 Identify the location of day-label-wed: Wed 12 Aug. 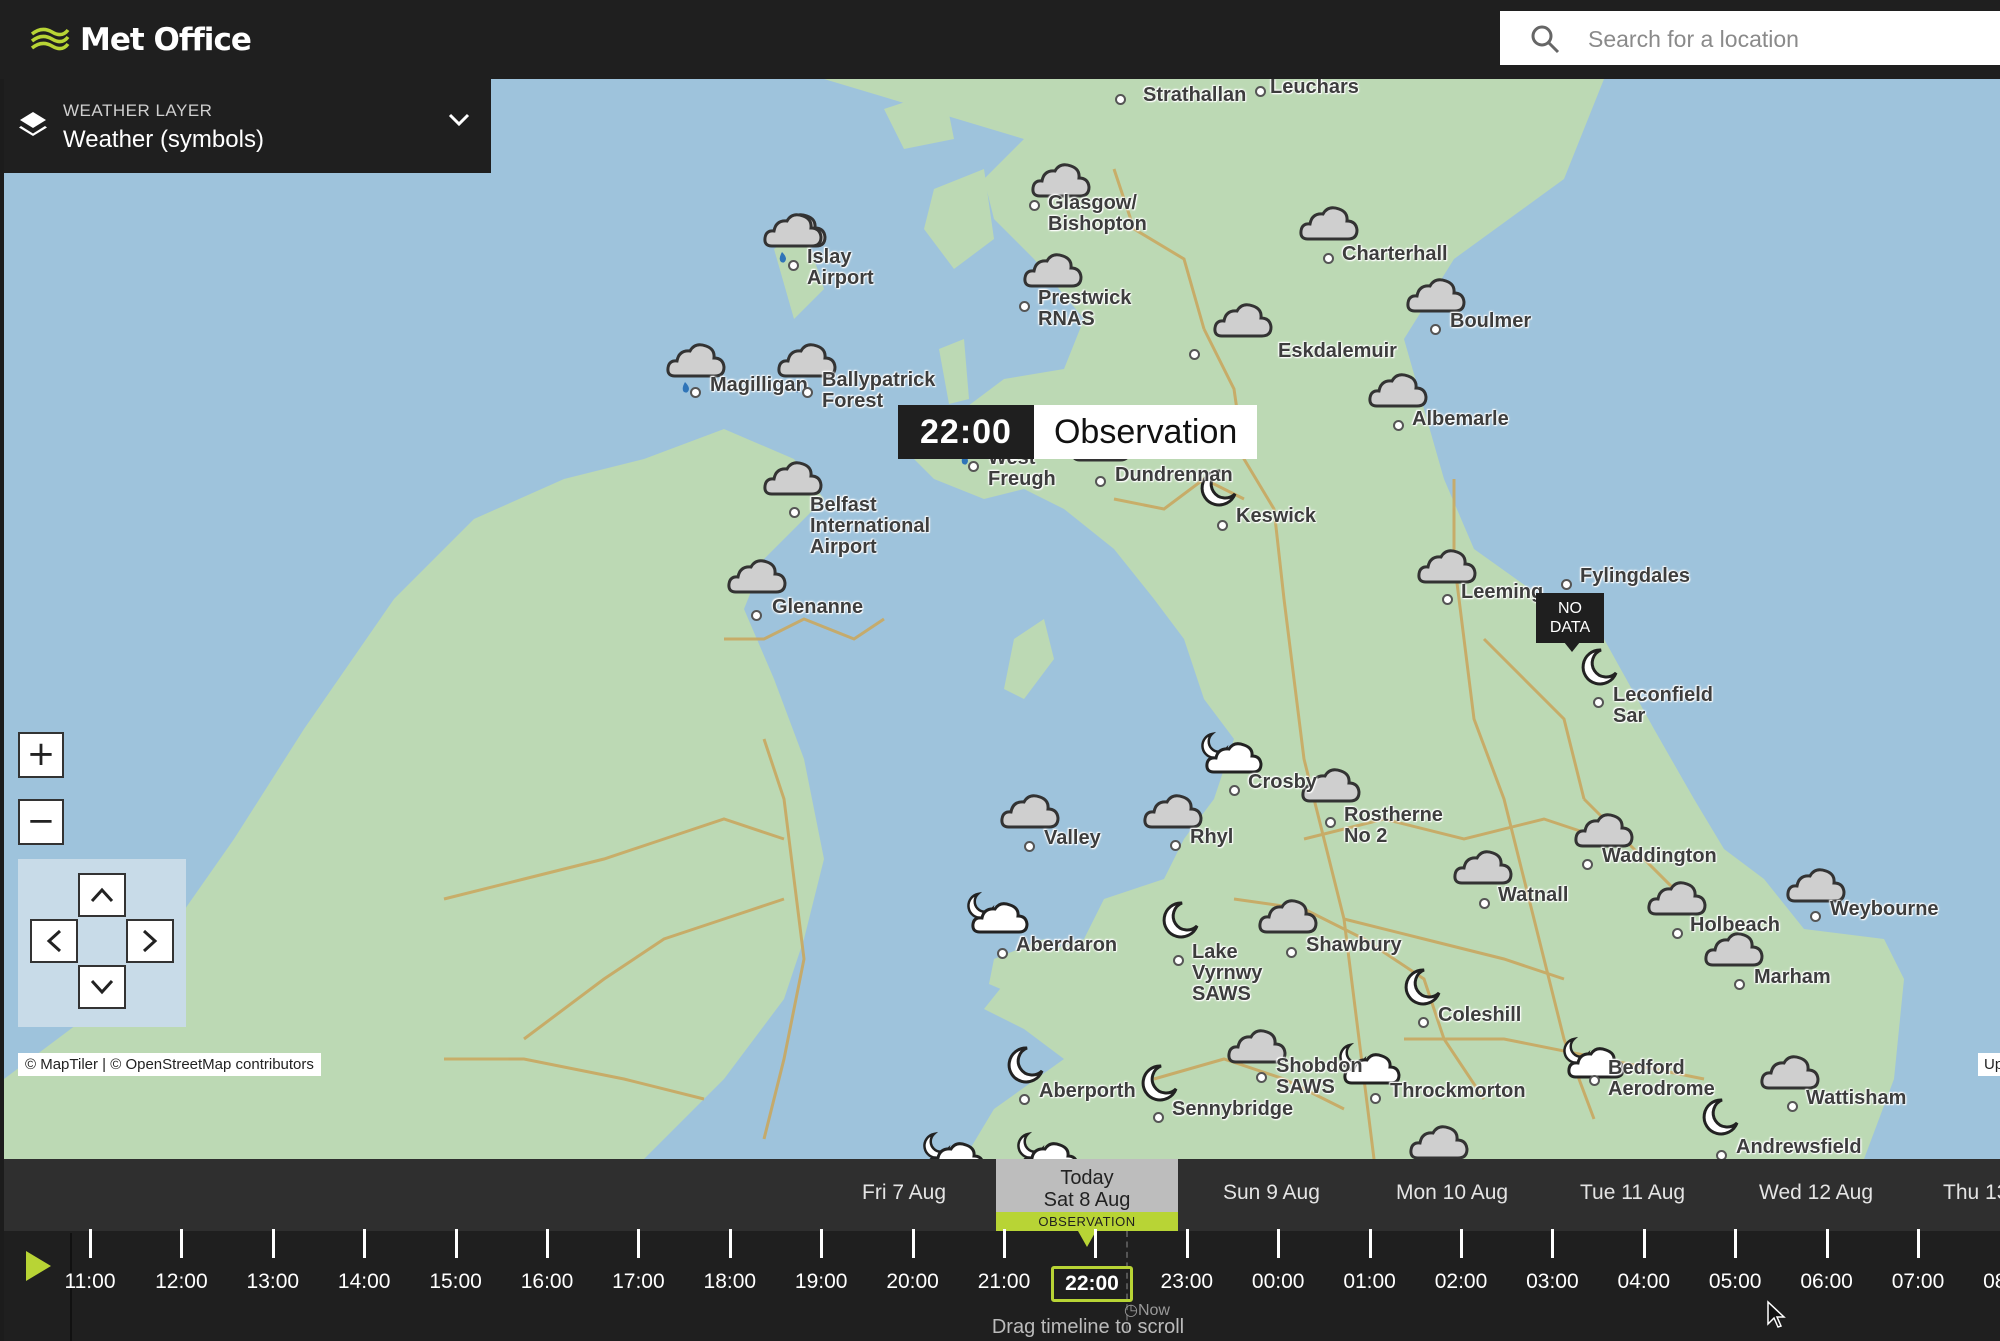
(1816, 1193).